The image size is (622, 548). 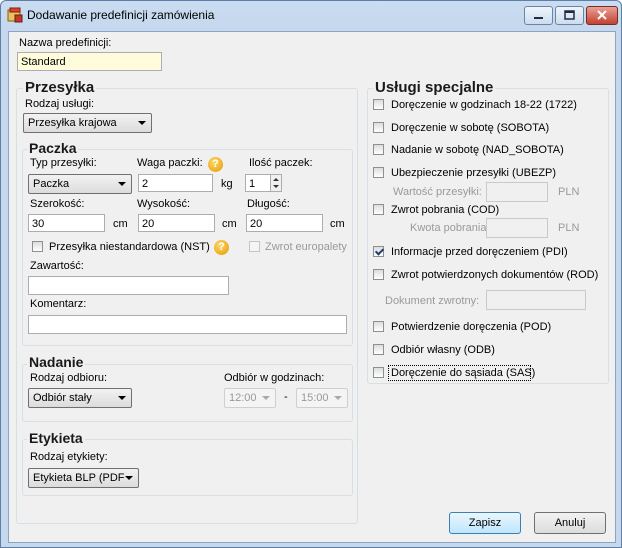 I want to click on hour-to-select: 15:00, so click(x=322, y=398).